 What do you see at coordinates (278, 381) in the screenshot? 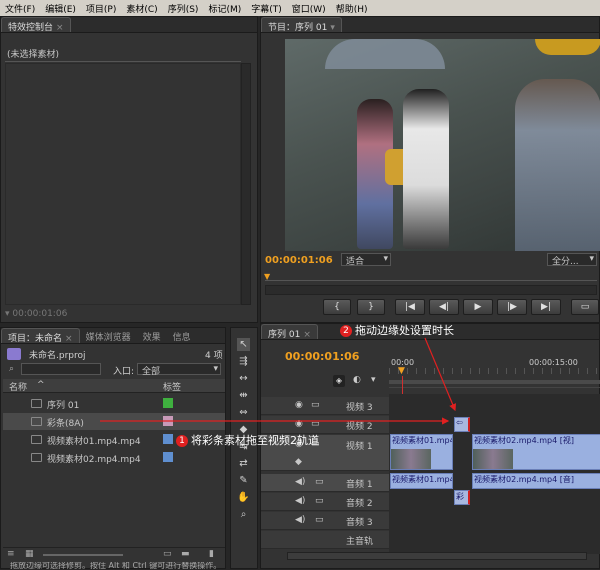
I see `annotation-arrows` at bounding box center [278, 381].